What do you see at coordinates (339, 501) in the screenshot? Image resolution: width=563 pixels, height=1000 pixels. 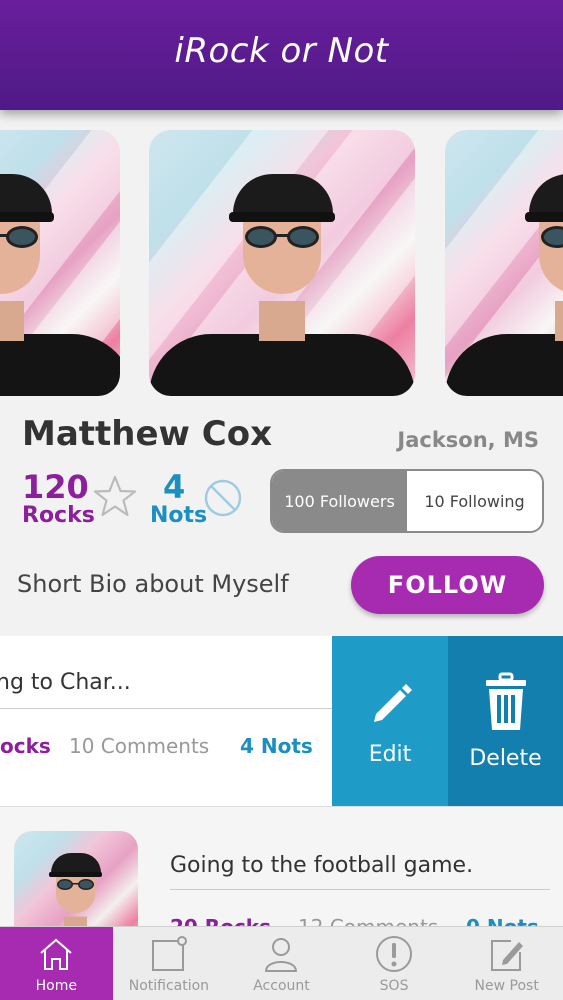 I see `followers-tab: 100 Followers` at bounding box center [339, 501].